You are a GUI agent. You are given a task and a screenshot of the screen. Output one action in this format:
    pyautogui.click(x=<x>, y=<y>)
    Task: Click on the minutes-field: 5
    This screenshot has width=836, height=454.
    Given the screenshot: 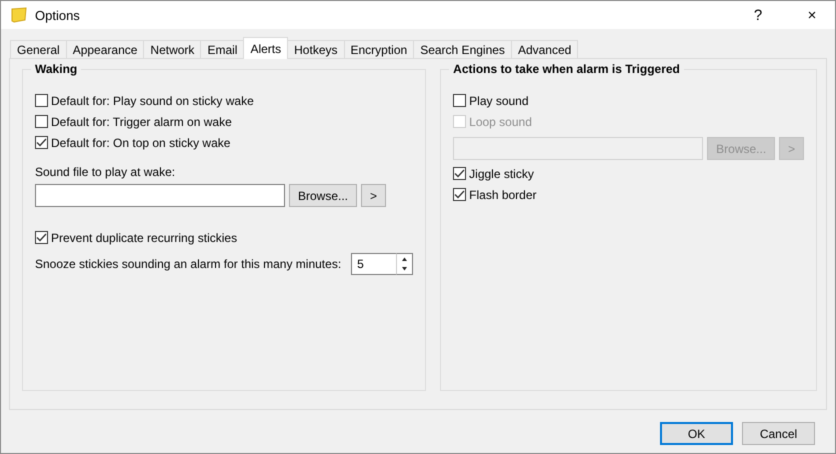 What is the action you would take?
    pyautogui.click(x=373, y=264)
    